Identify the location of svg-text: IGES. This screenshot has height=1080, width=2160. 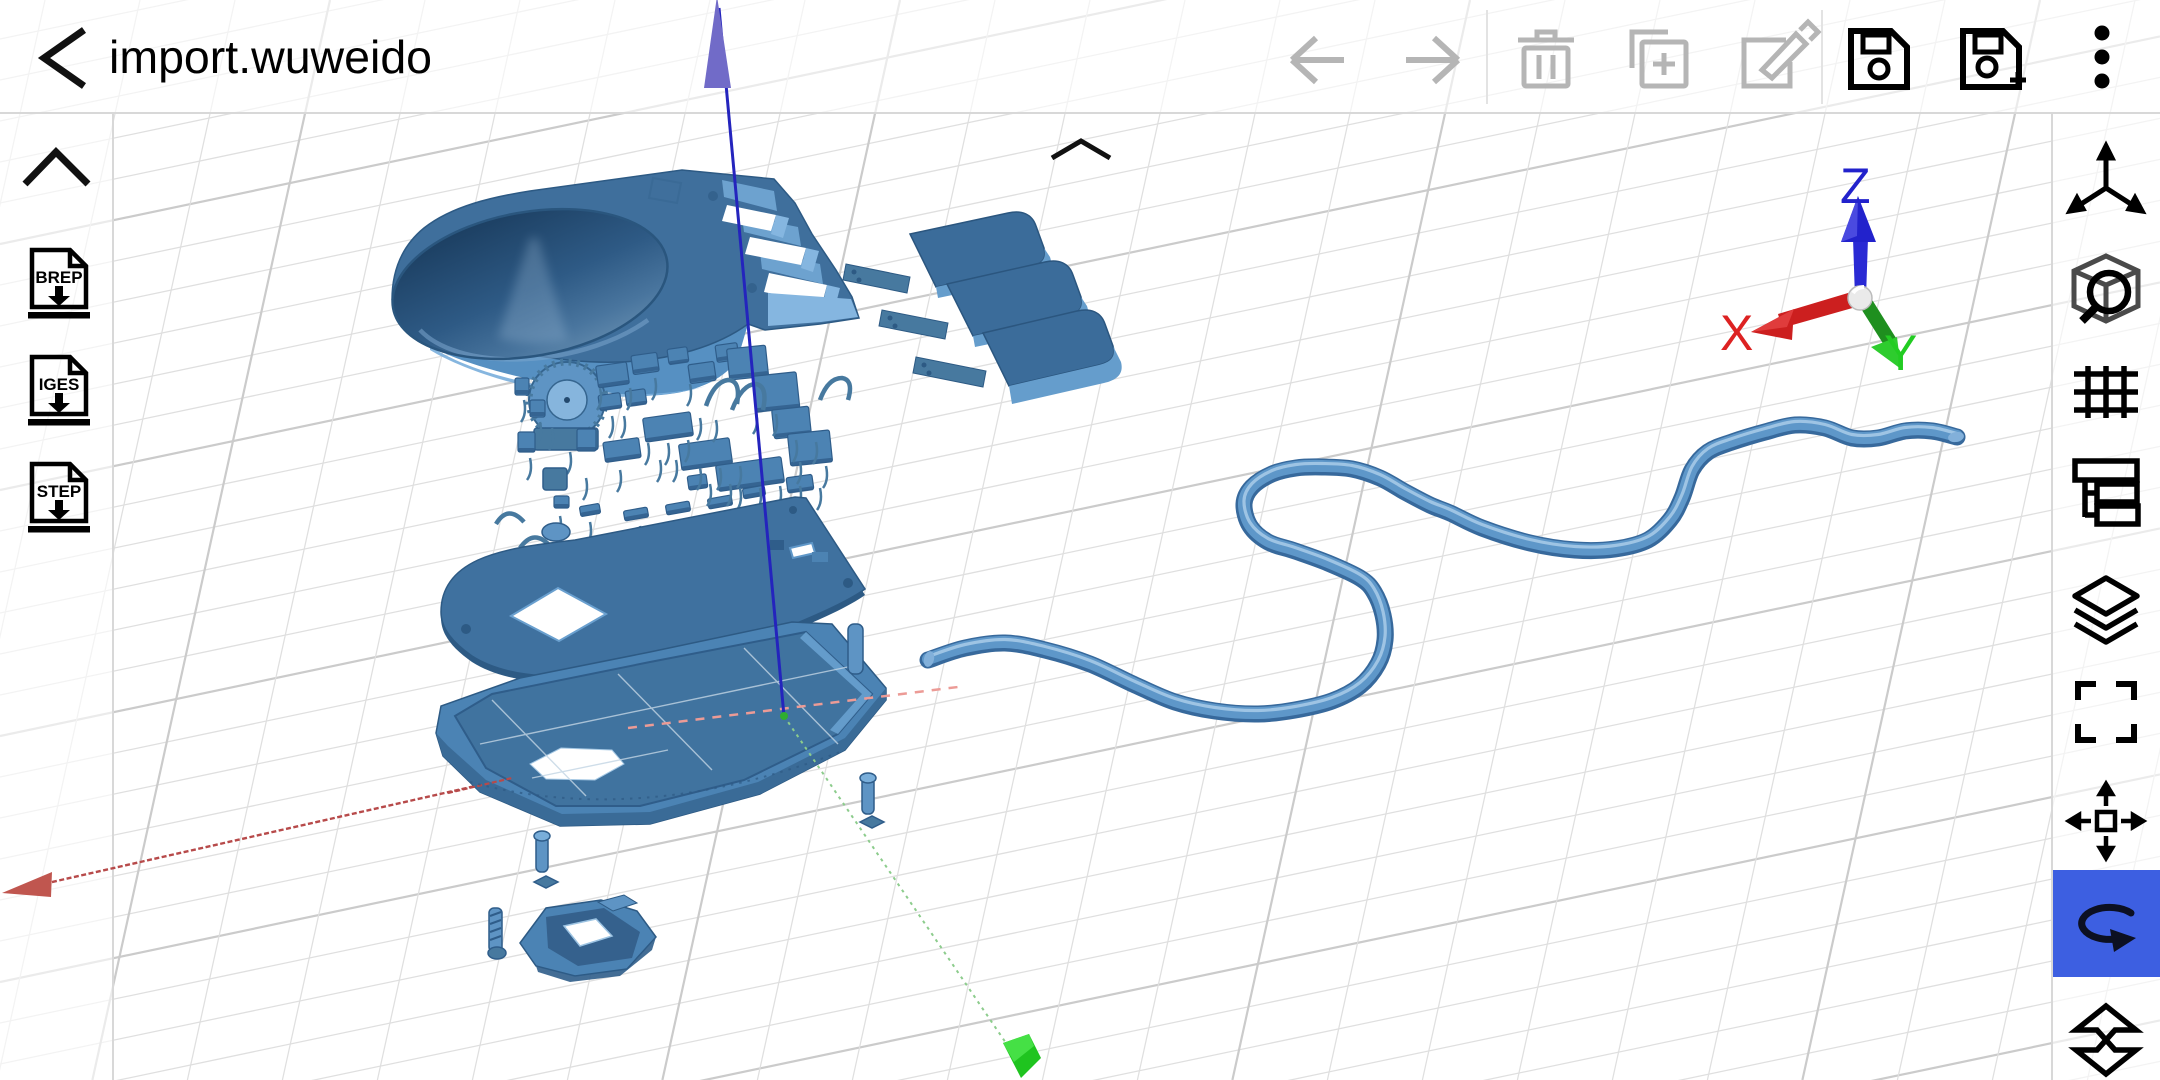
(59, 384).